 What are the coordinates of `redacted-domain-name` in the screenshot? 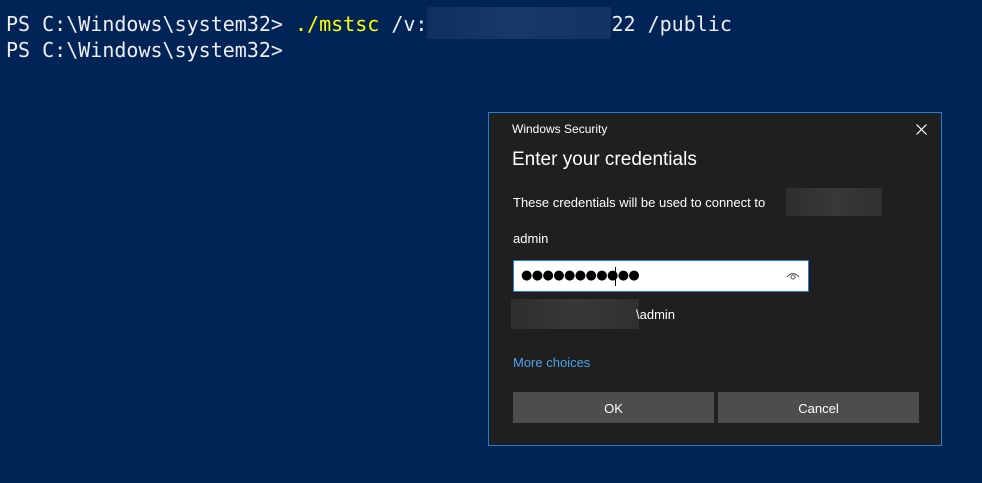 It's located at (575, 314).